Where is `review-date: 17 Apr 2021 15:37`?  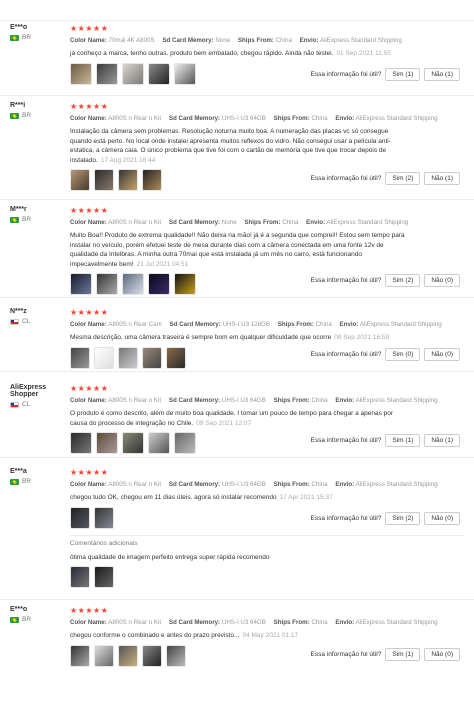 review-date: 17 Apr 2021 15:37 is located at coordinates (306, 497).